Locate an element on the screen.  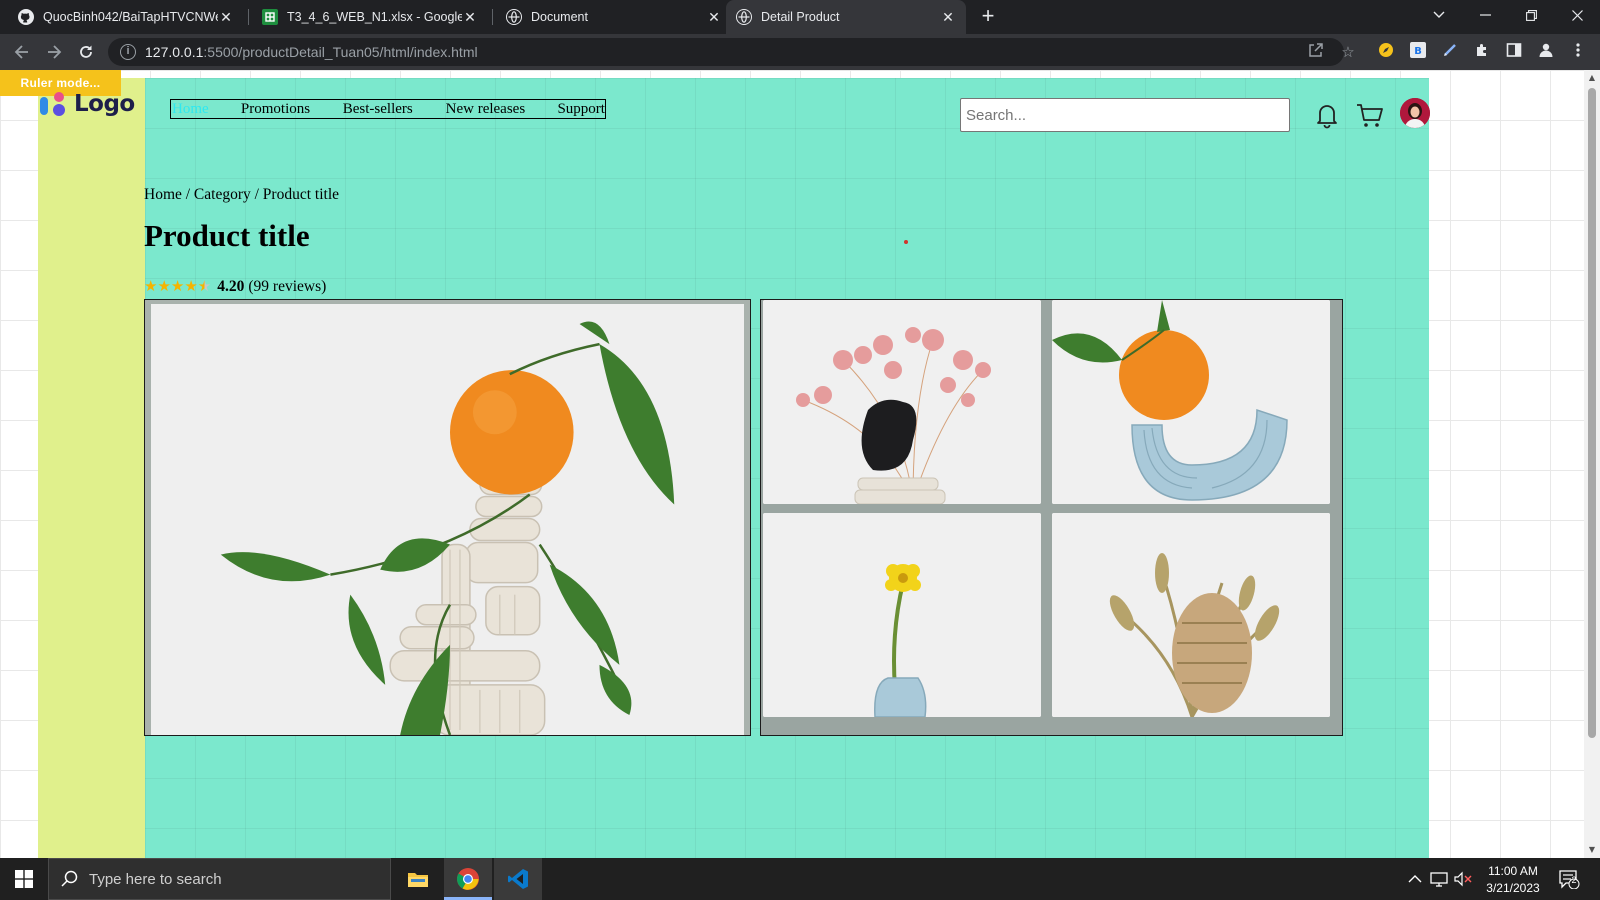
tab-github: QuocBinh042/BaiTapHTVCNWeb ✕ is located at coordinates (126, 17).